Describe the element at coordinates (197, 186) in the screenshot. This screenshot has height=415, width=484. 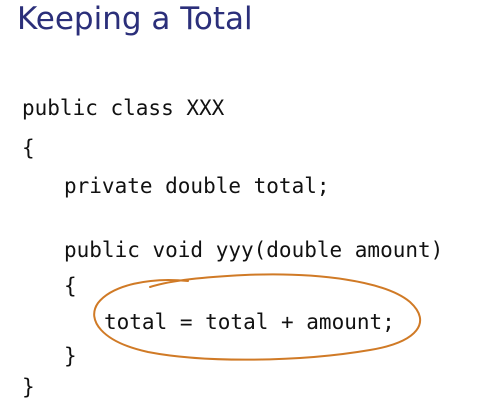
I see `code-line-field-declaration: private double total;` at that location.